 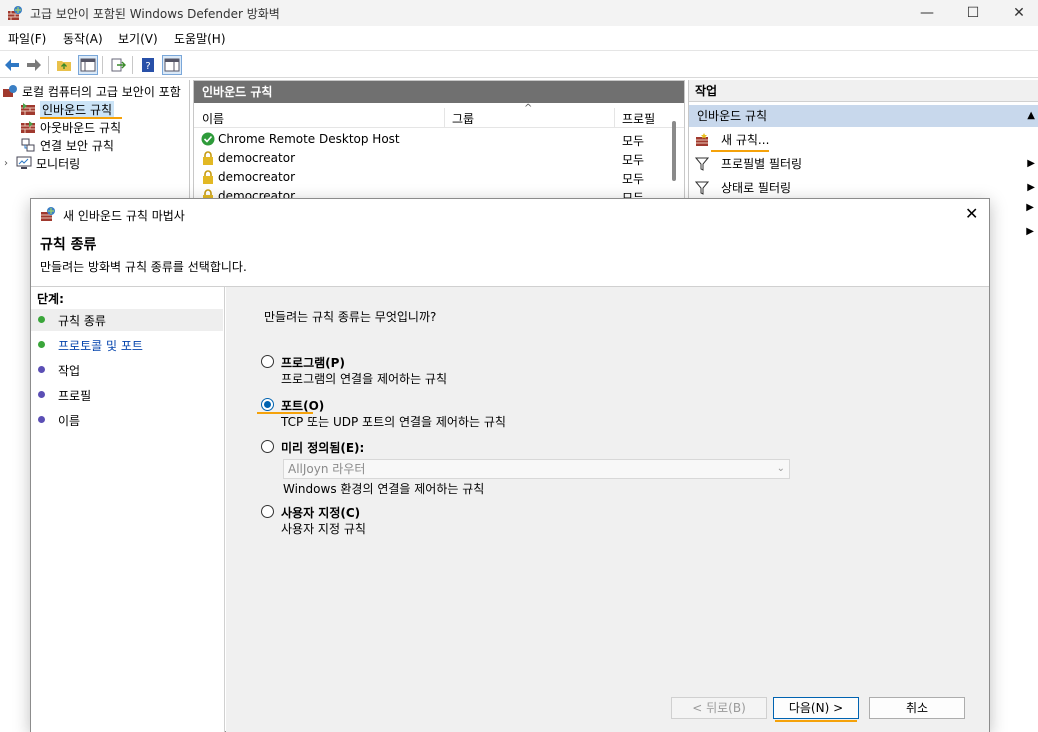 I want to click on dialog-title-bar: 새 인바운드 규칙 마법사 ✕, so click(x=510, y=214).